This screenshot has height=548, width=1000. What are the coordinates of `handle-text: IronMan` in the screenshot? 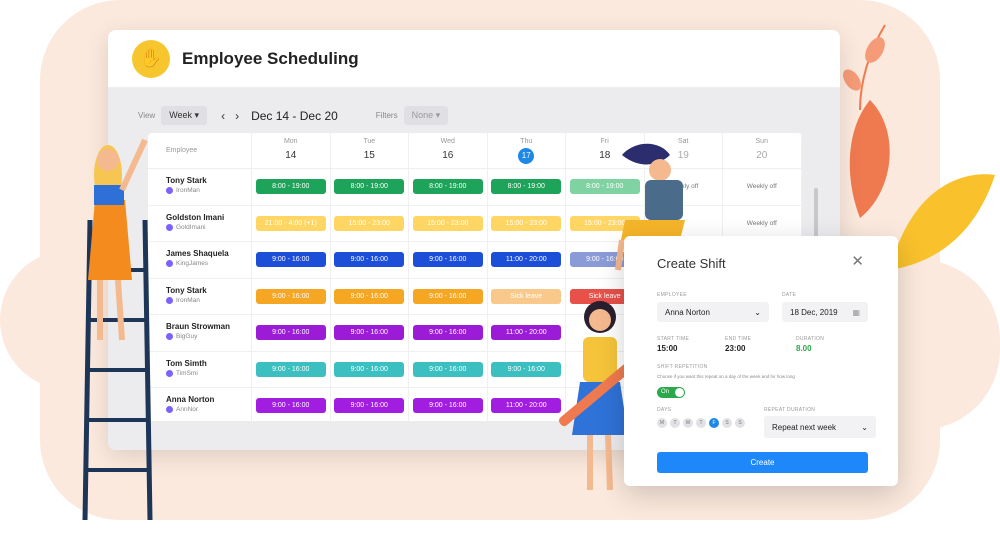 It's located at (188, 190).